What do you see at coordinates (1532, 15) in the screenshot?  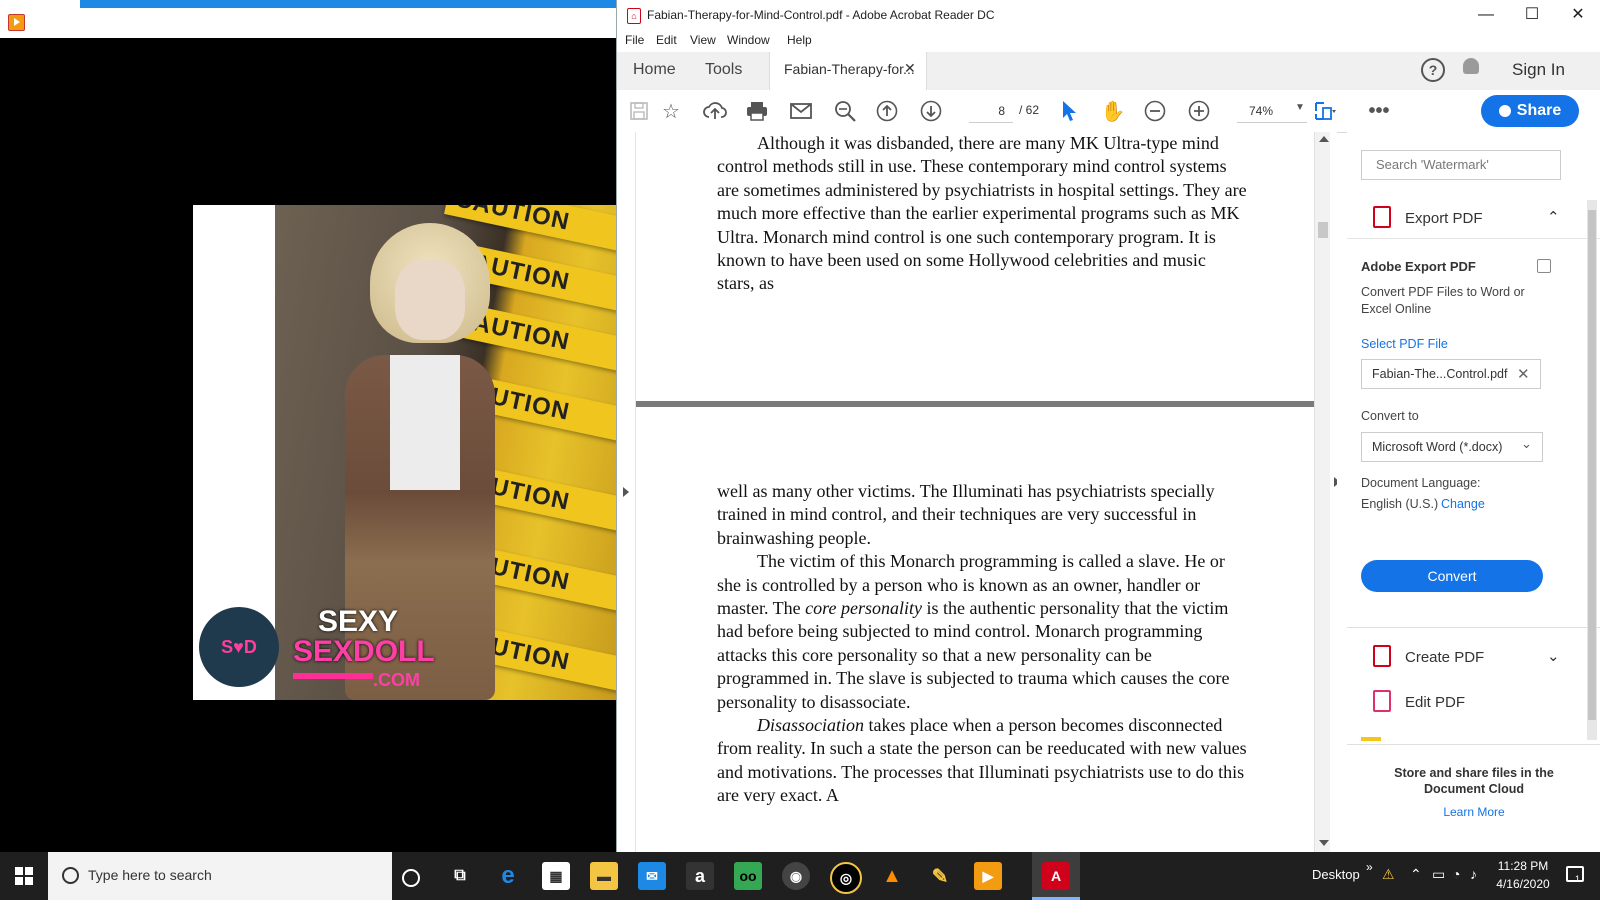 I see `maximize-button: ☐` at bounding box center [1532, 15].